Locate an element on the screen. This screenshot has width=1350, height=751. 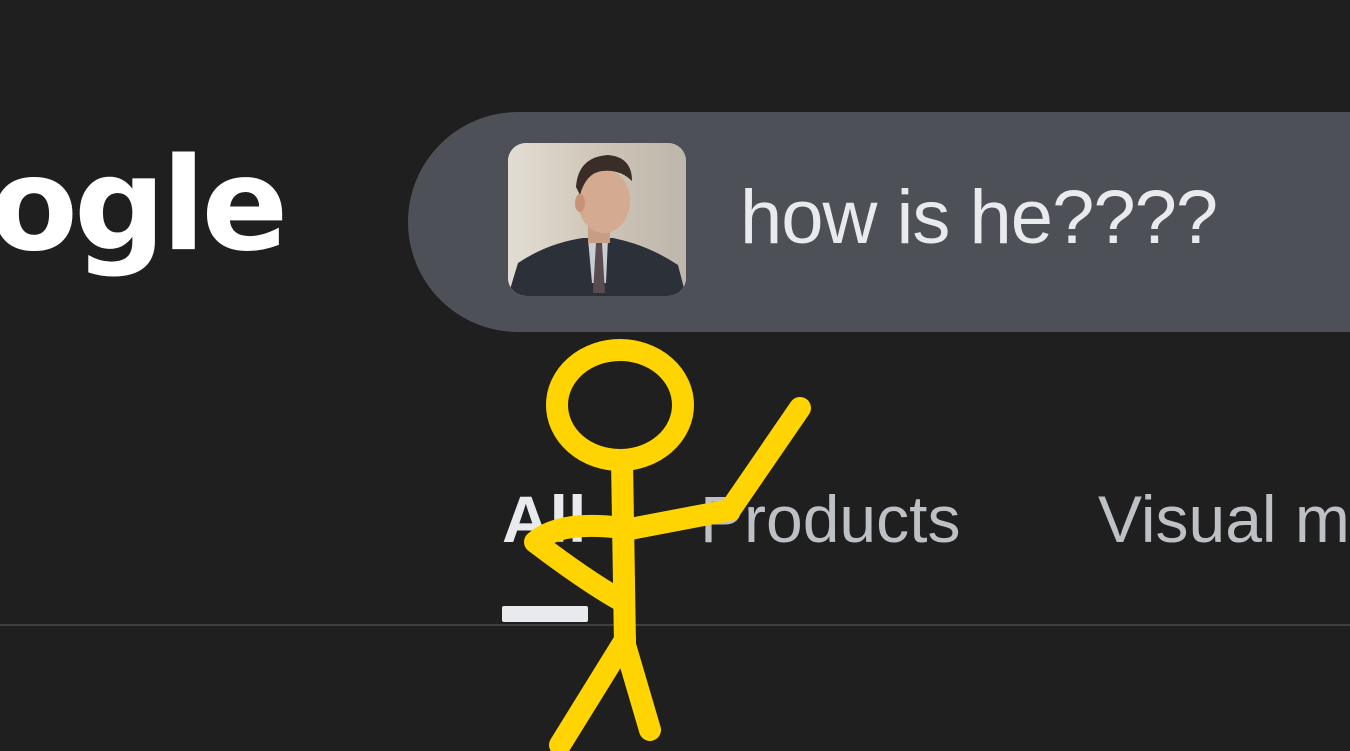
person-photo-thumbnail-icon is located at coordinates (597, 219).